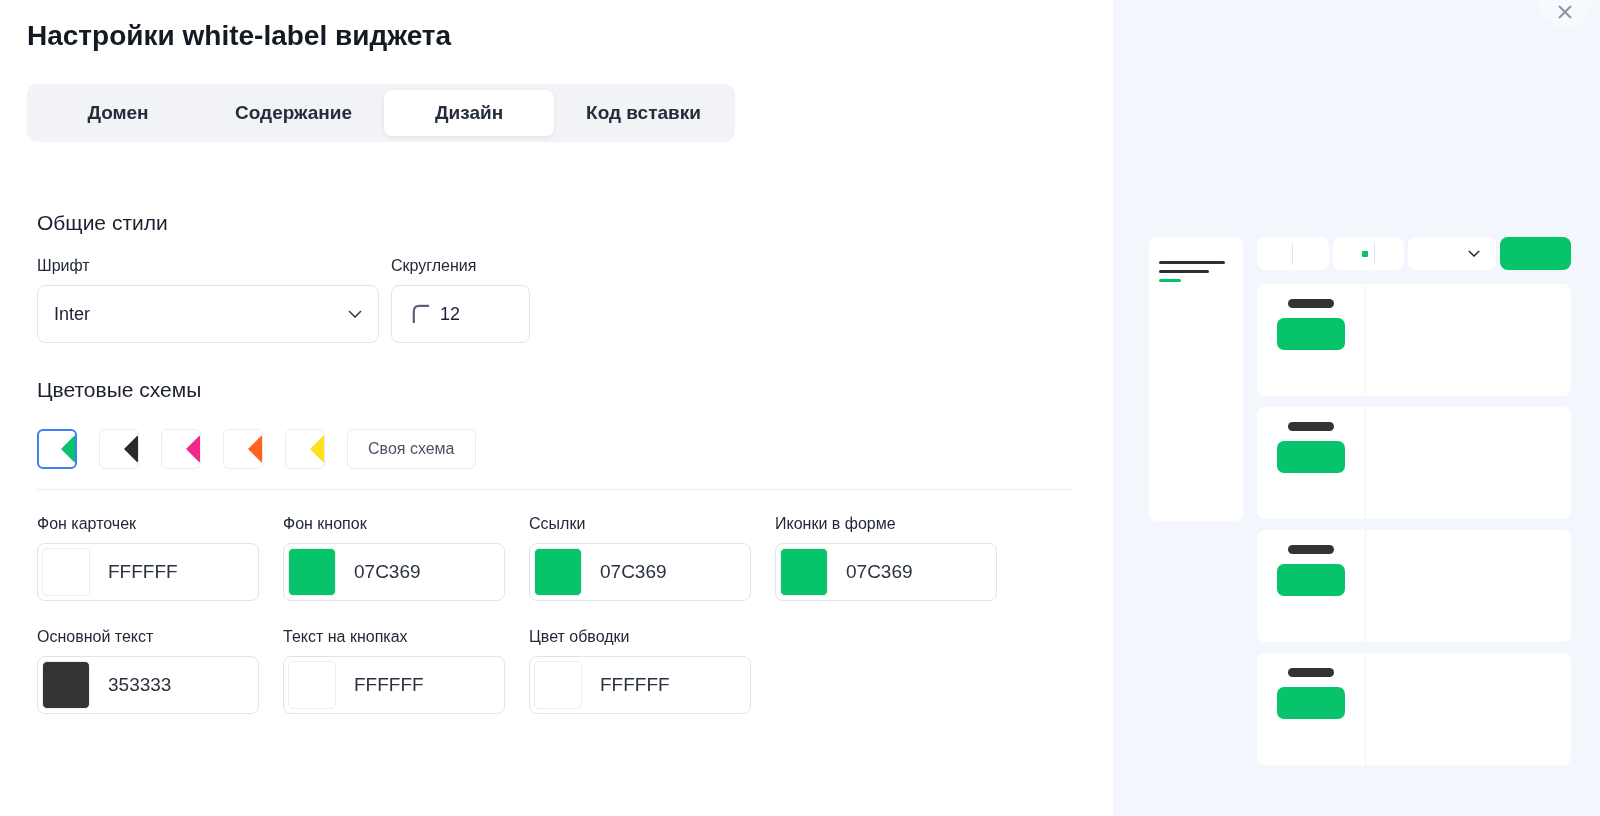 The height and width of the screenshot is (816, 1600). What do you see at coordinates (411, 449) in the screenshot?
I see `custom-scheme-button: Своя схема` at bounding box center [411, 449].